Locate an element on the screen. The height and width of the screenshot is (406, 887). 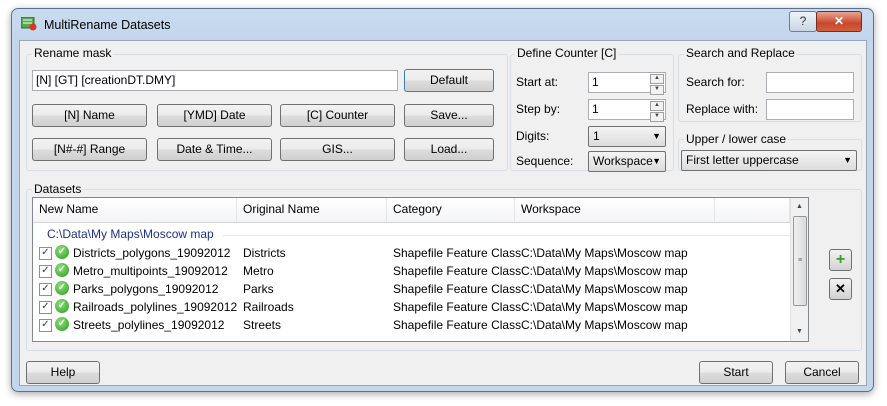
group-divider is located at coordinates (508, 235).